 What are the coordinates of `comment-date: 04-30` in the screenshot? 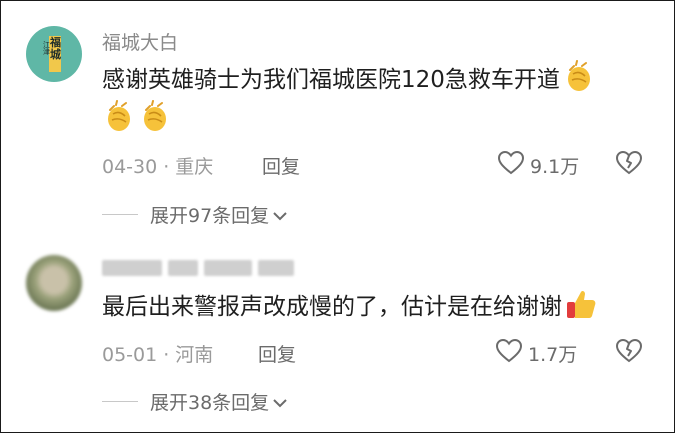 It's located at (130, 167).